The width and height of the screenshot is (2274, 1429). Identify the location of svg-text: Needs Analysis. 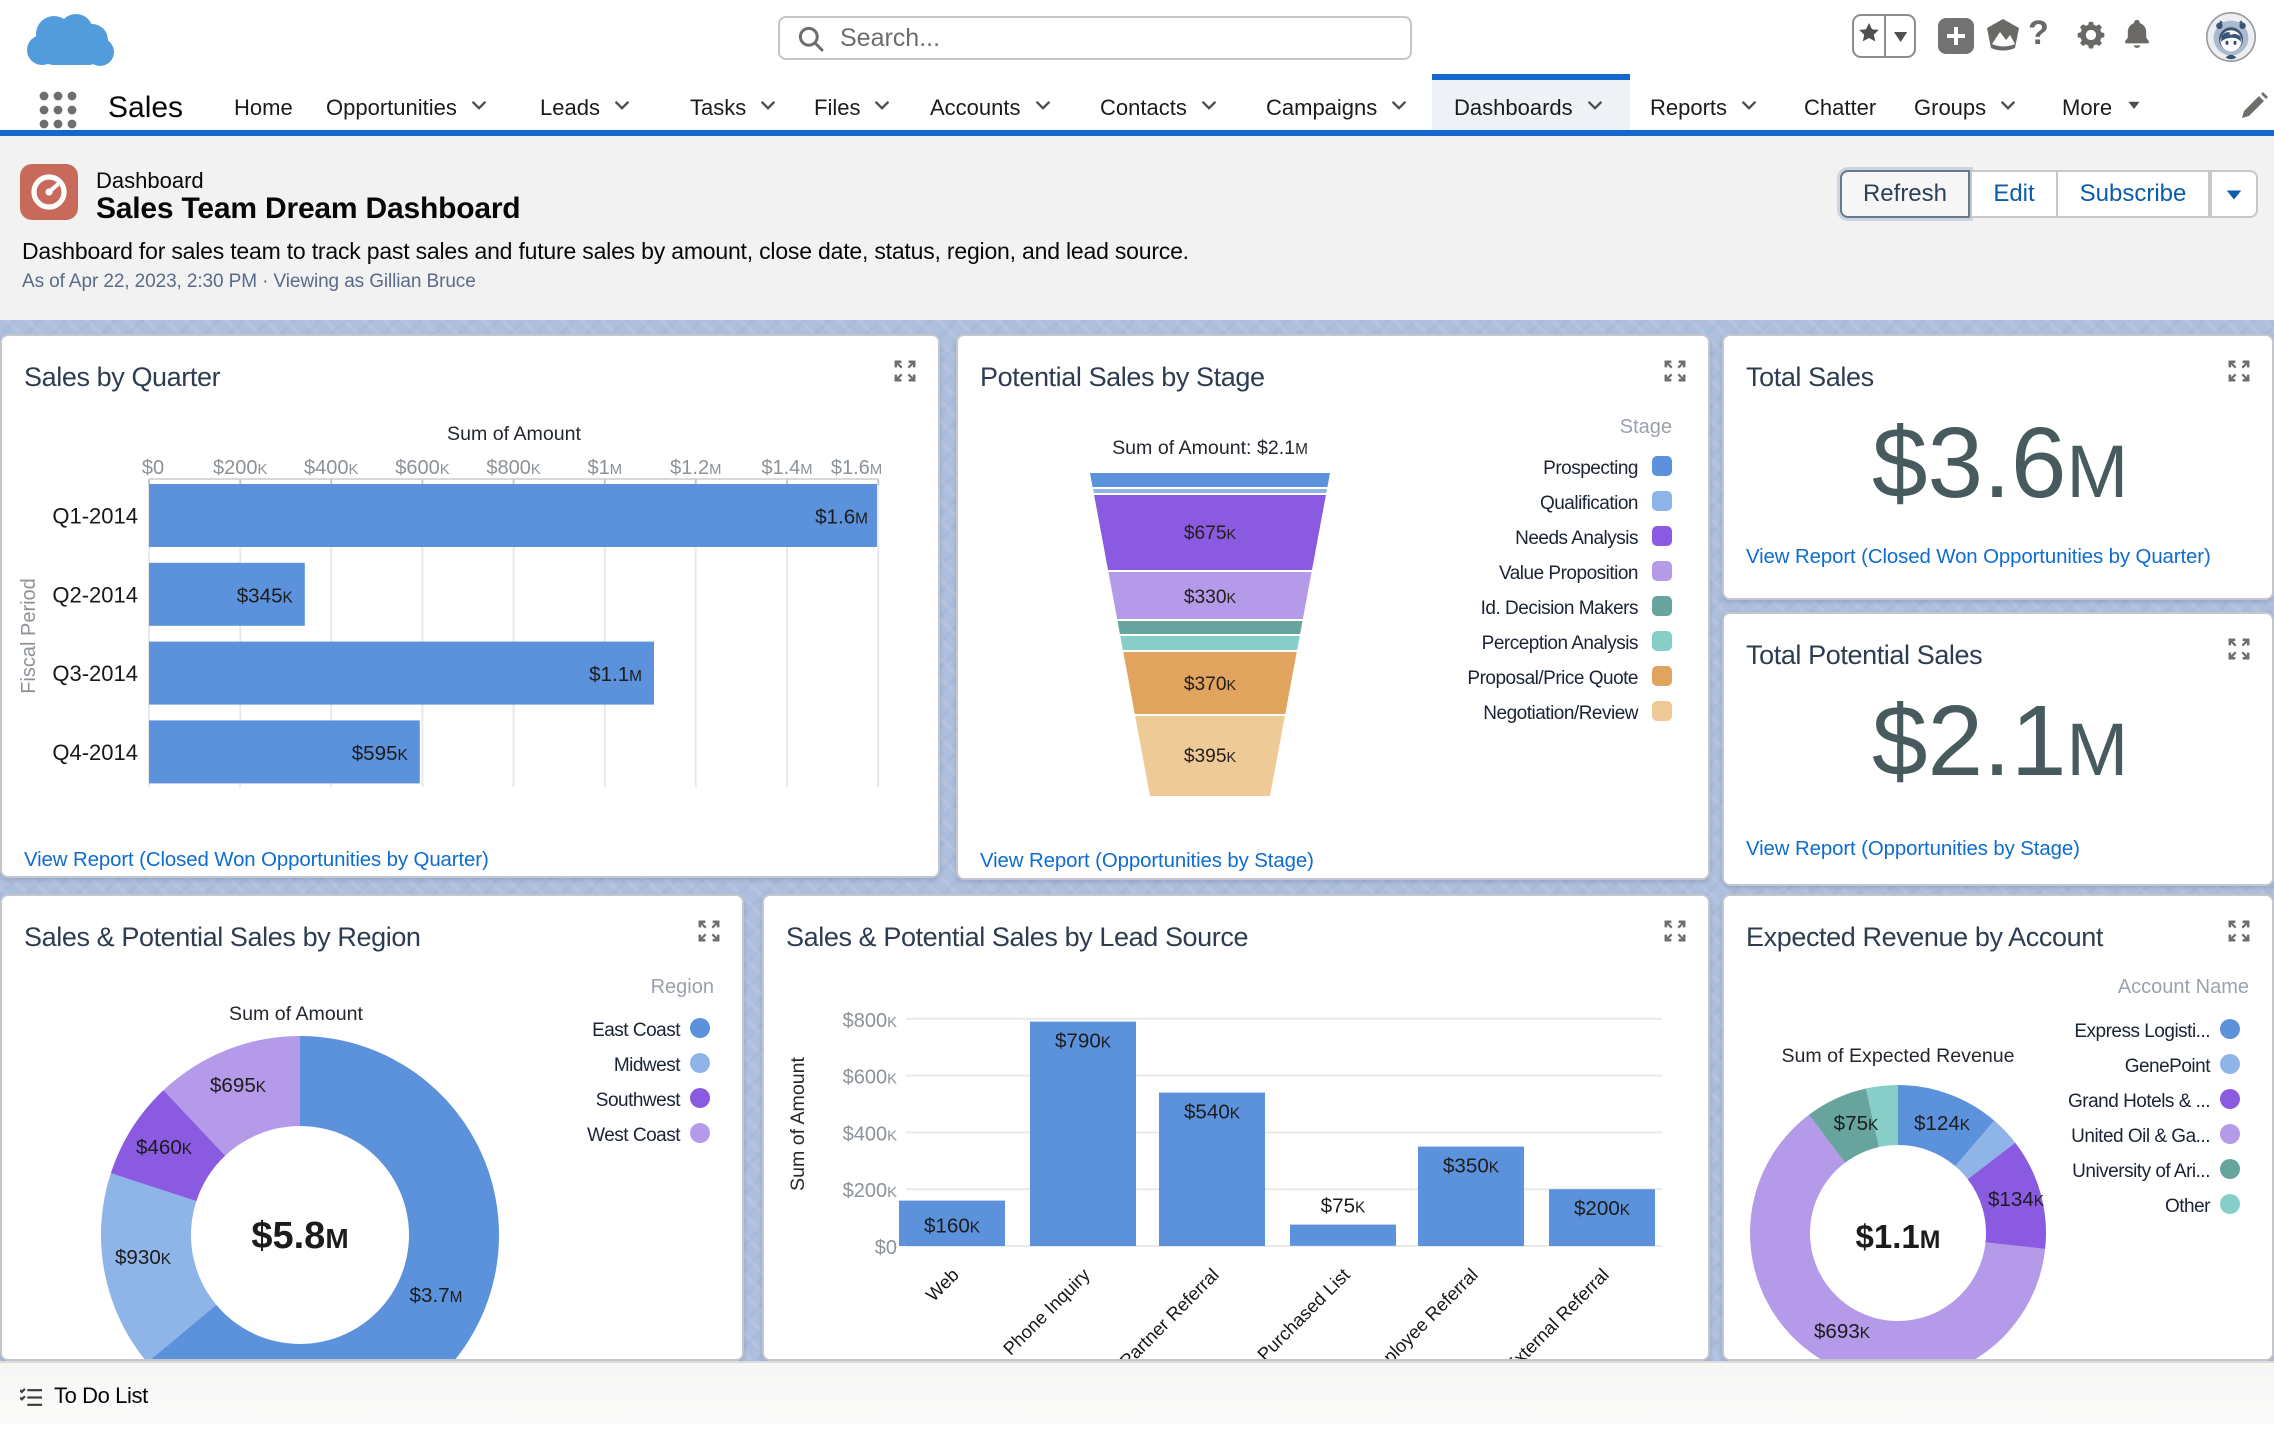
(1576, 538).